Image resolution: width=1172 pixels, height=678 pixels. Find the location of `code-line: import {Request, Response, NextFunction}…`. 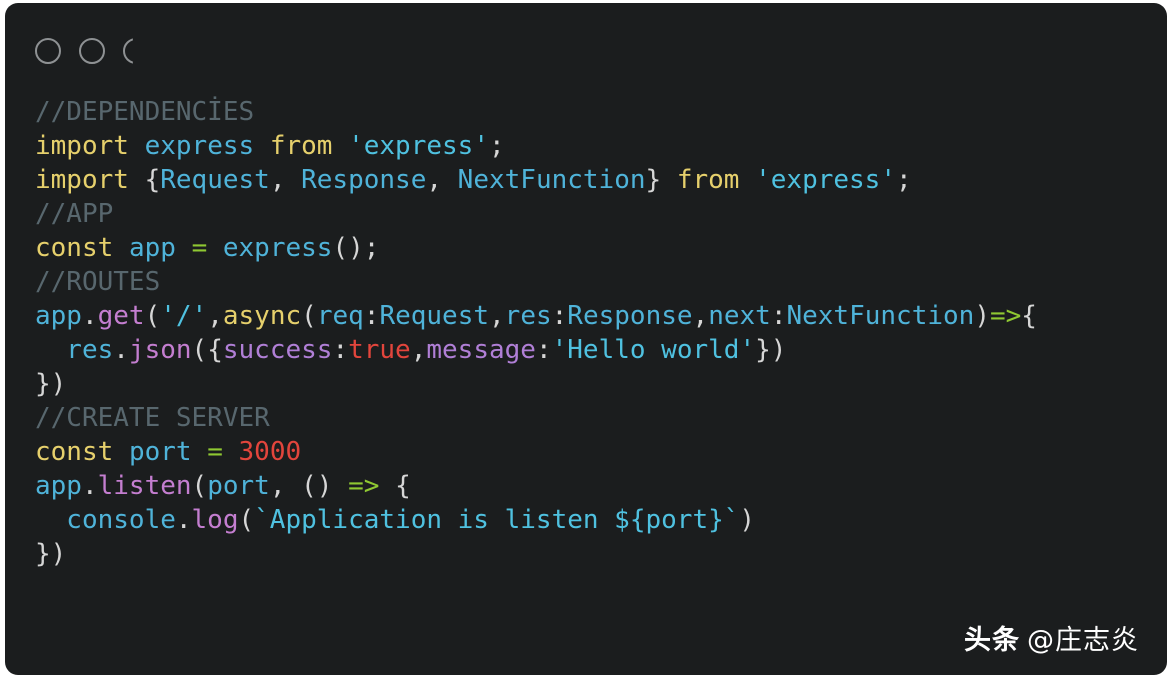

code-line: import {Request, Response, NextFunction}… is located at coordinates (586, 180).